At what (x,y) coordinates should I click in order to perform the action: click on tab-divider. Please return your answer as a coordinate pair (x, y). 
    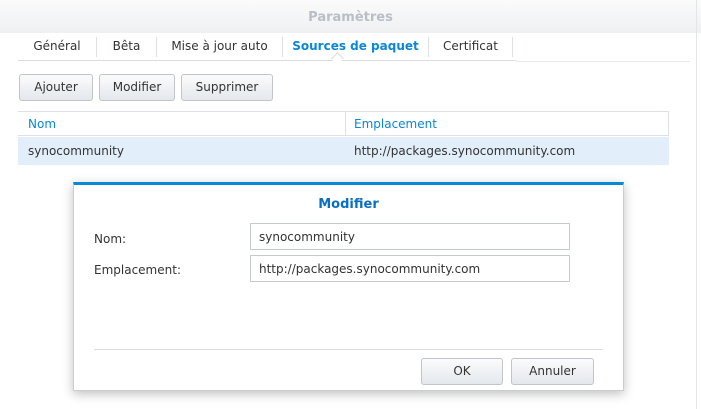
    Looking at the image, I should click on (512, 47).